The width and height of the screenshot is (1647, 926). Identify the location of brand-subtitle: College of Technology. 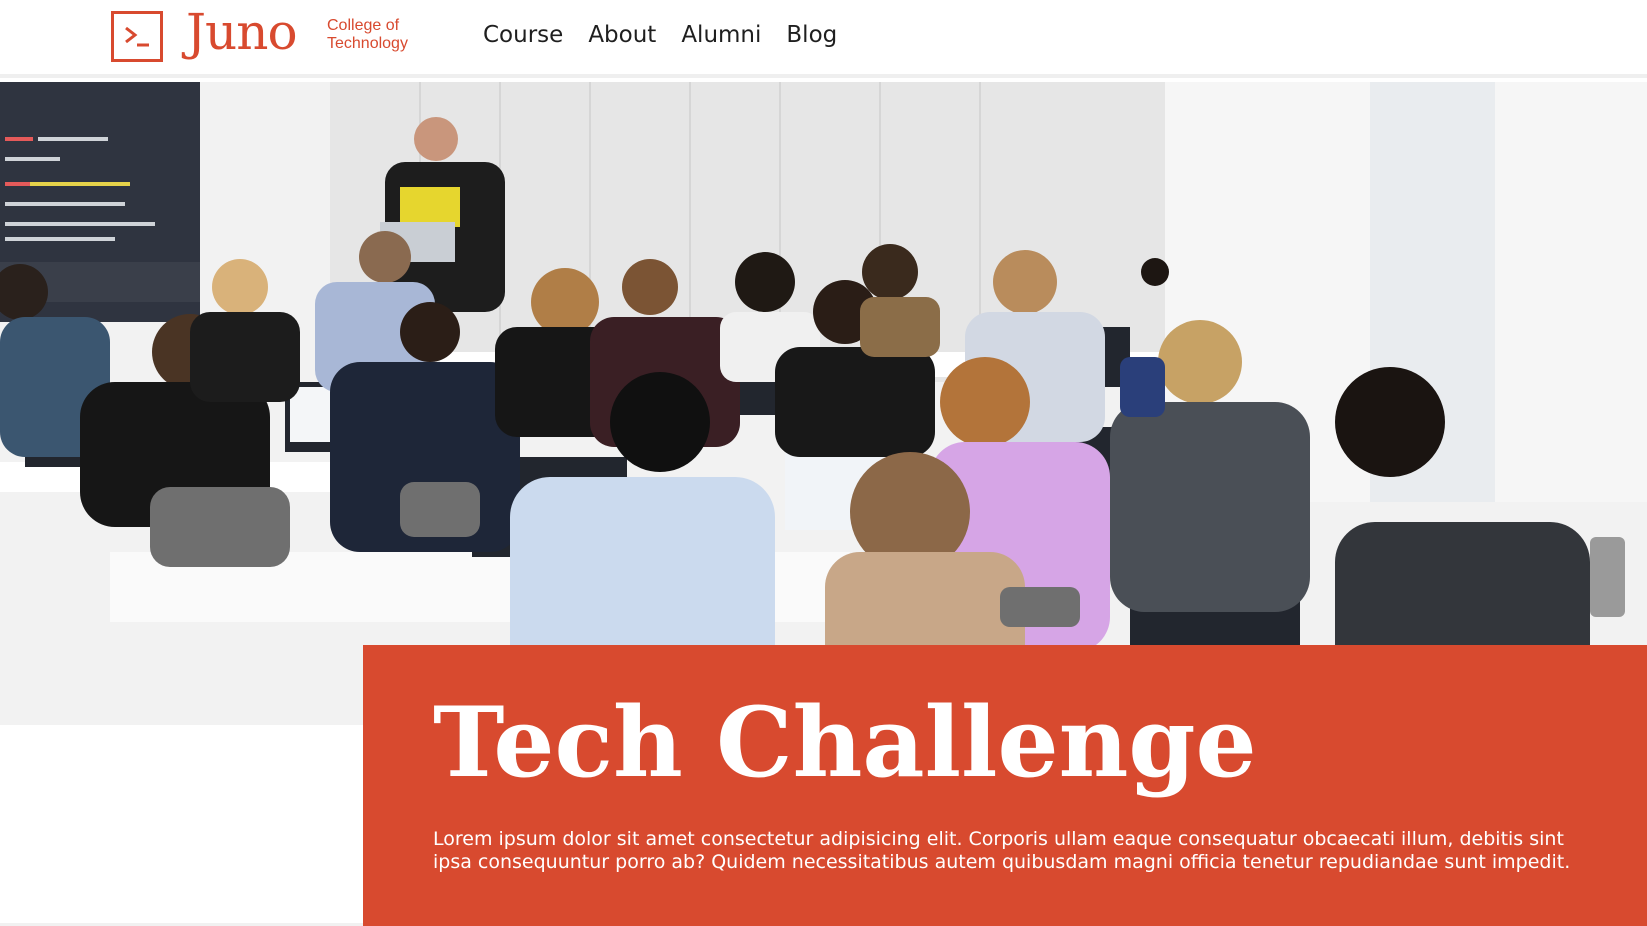
(367, 34).